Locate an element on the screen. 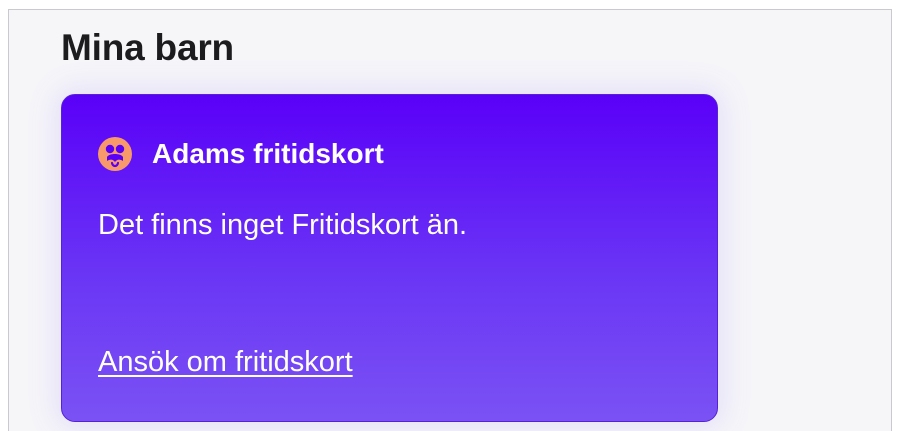  card-header: Adams fritidskort is located at coordinates (241, 154).